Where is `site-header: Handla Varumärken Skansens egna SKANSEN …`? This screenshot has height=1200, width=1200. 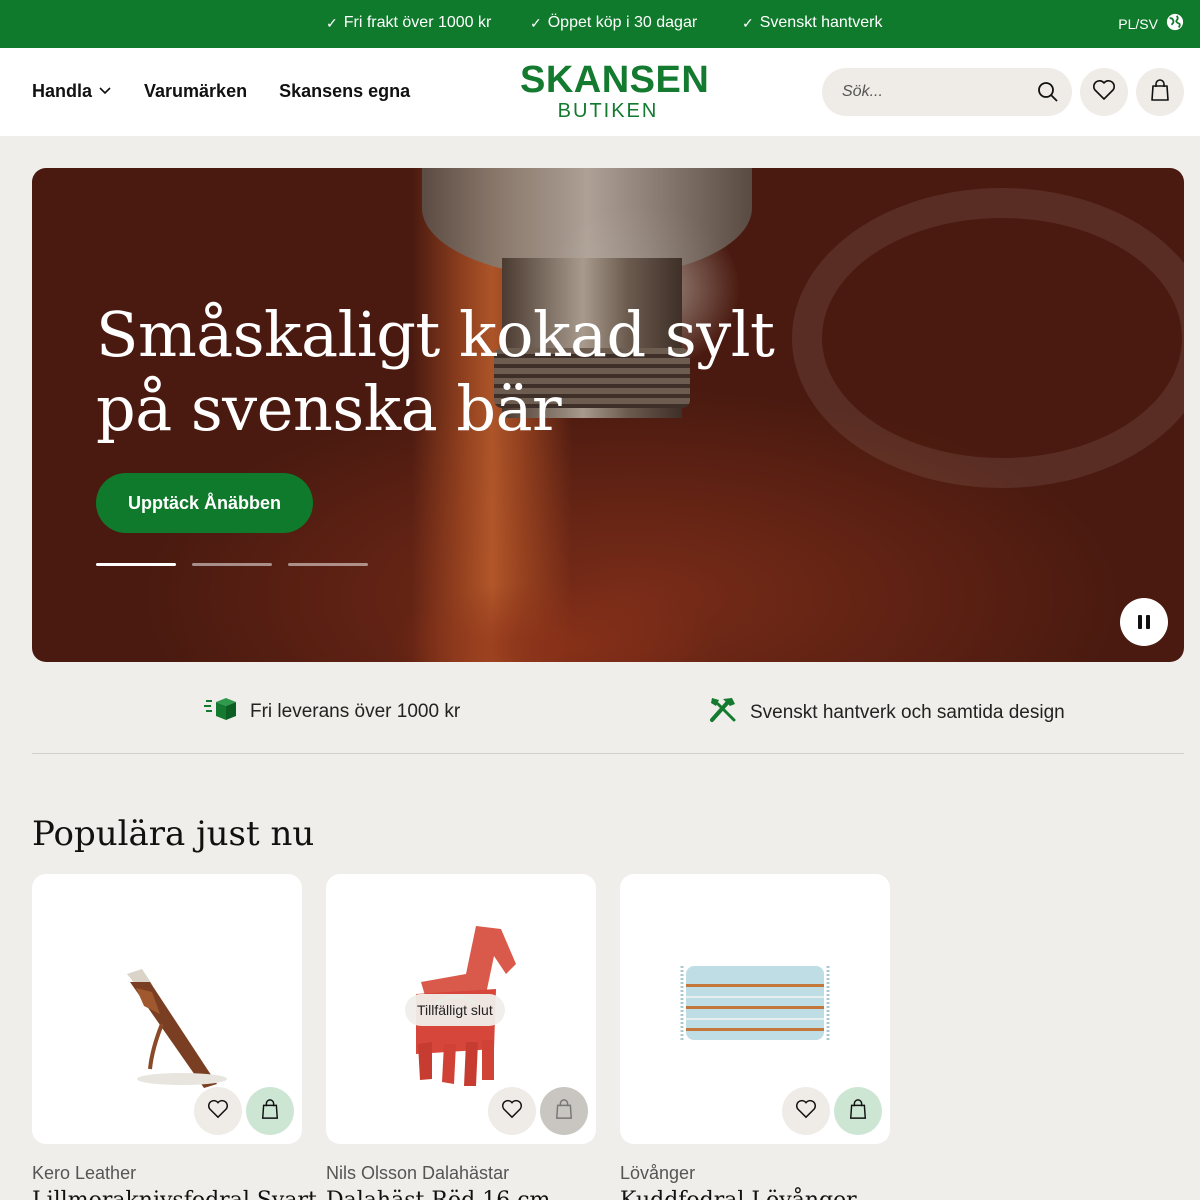 site-header: Handla Varumärken Skansens egna SKANSEN … is located at coordinates (600, 92).